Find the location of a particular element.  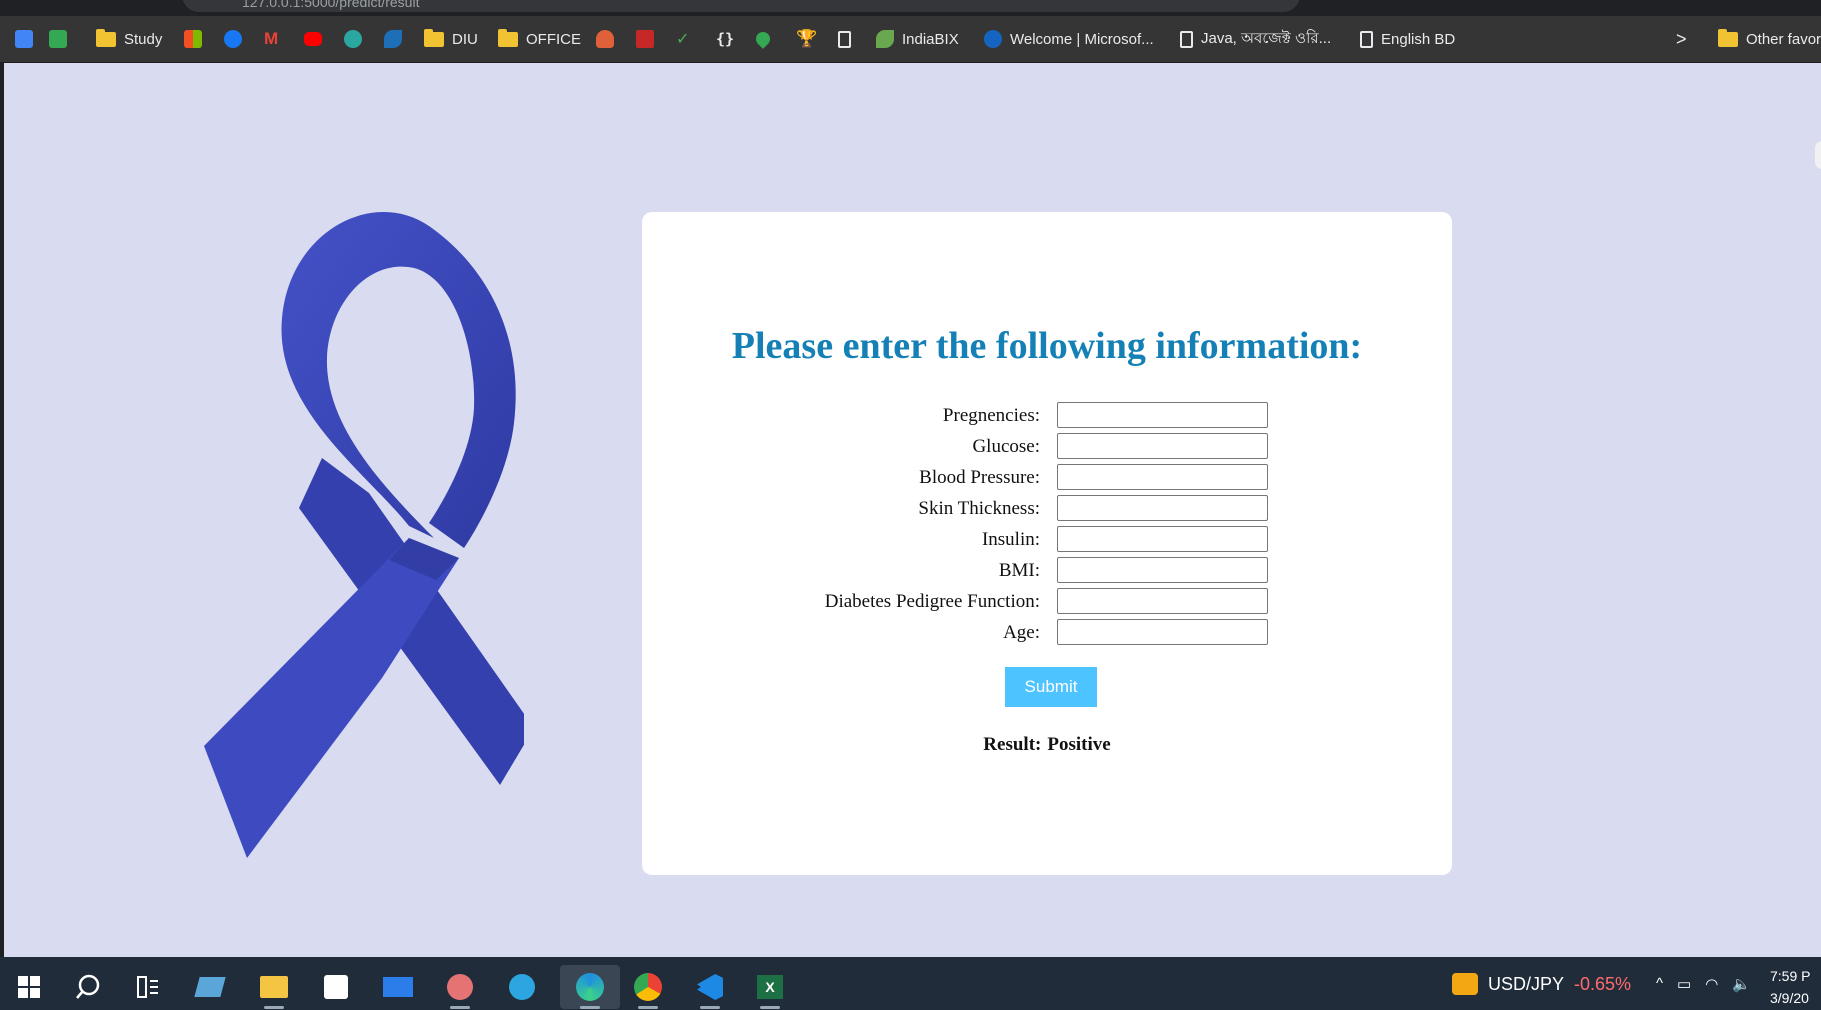

ticker-symbol: USD/JPY is located at coordinates (1526, 983).